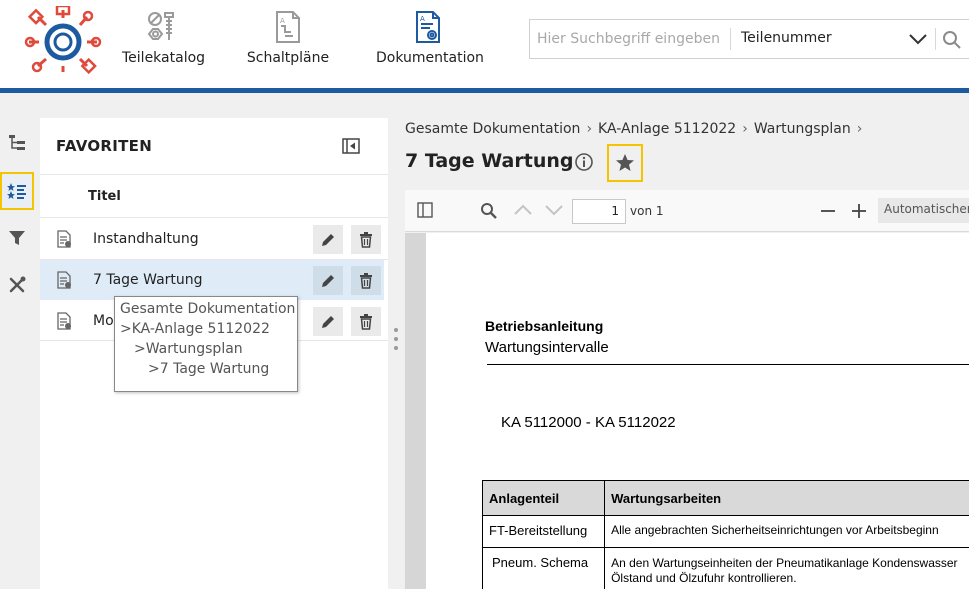 This screenshot has height=589, width=969. I want to click on search-type-select: Teilenummer, so click(786, 38).